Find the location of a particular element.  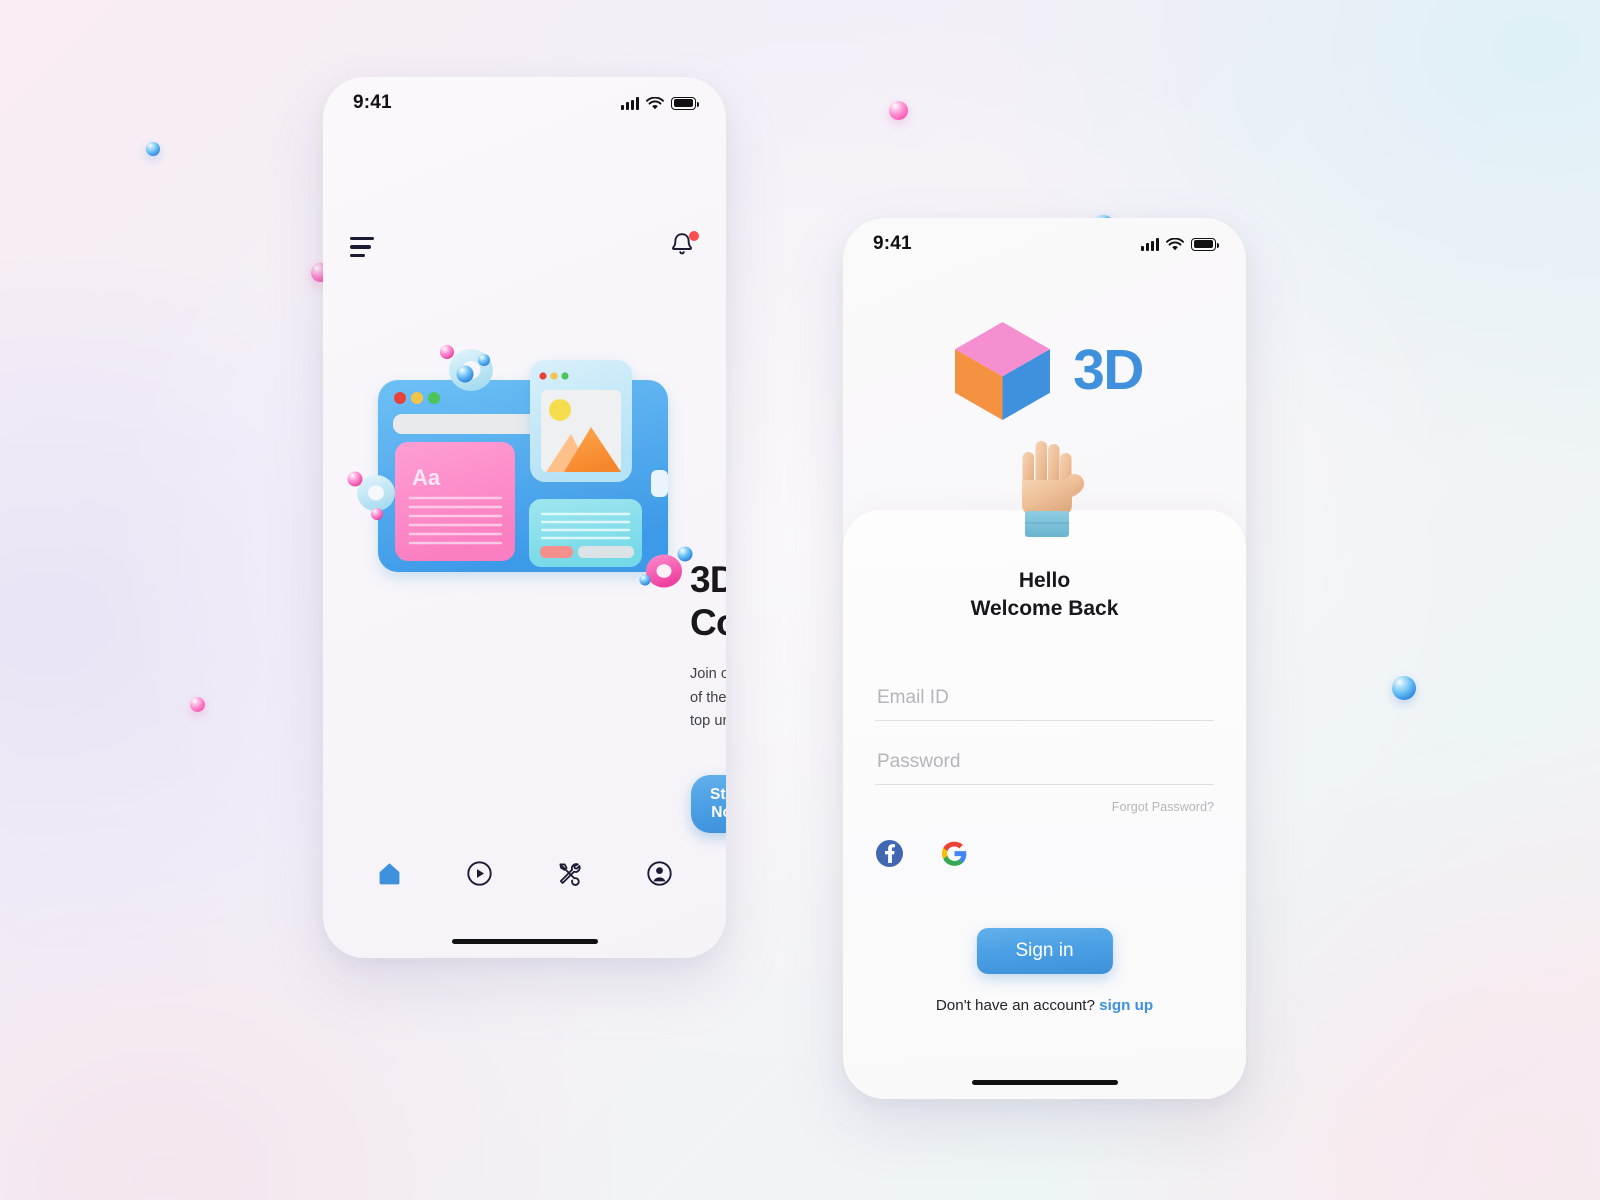

login-card: Hello Welcome Back Forgot Password? is located at coordinates (1044, 770).